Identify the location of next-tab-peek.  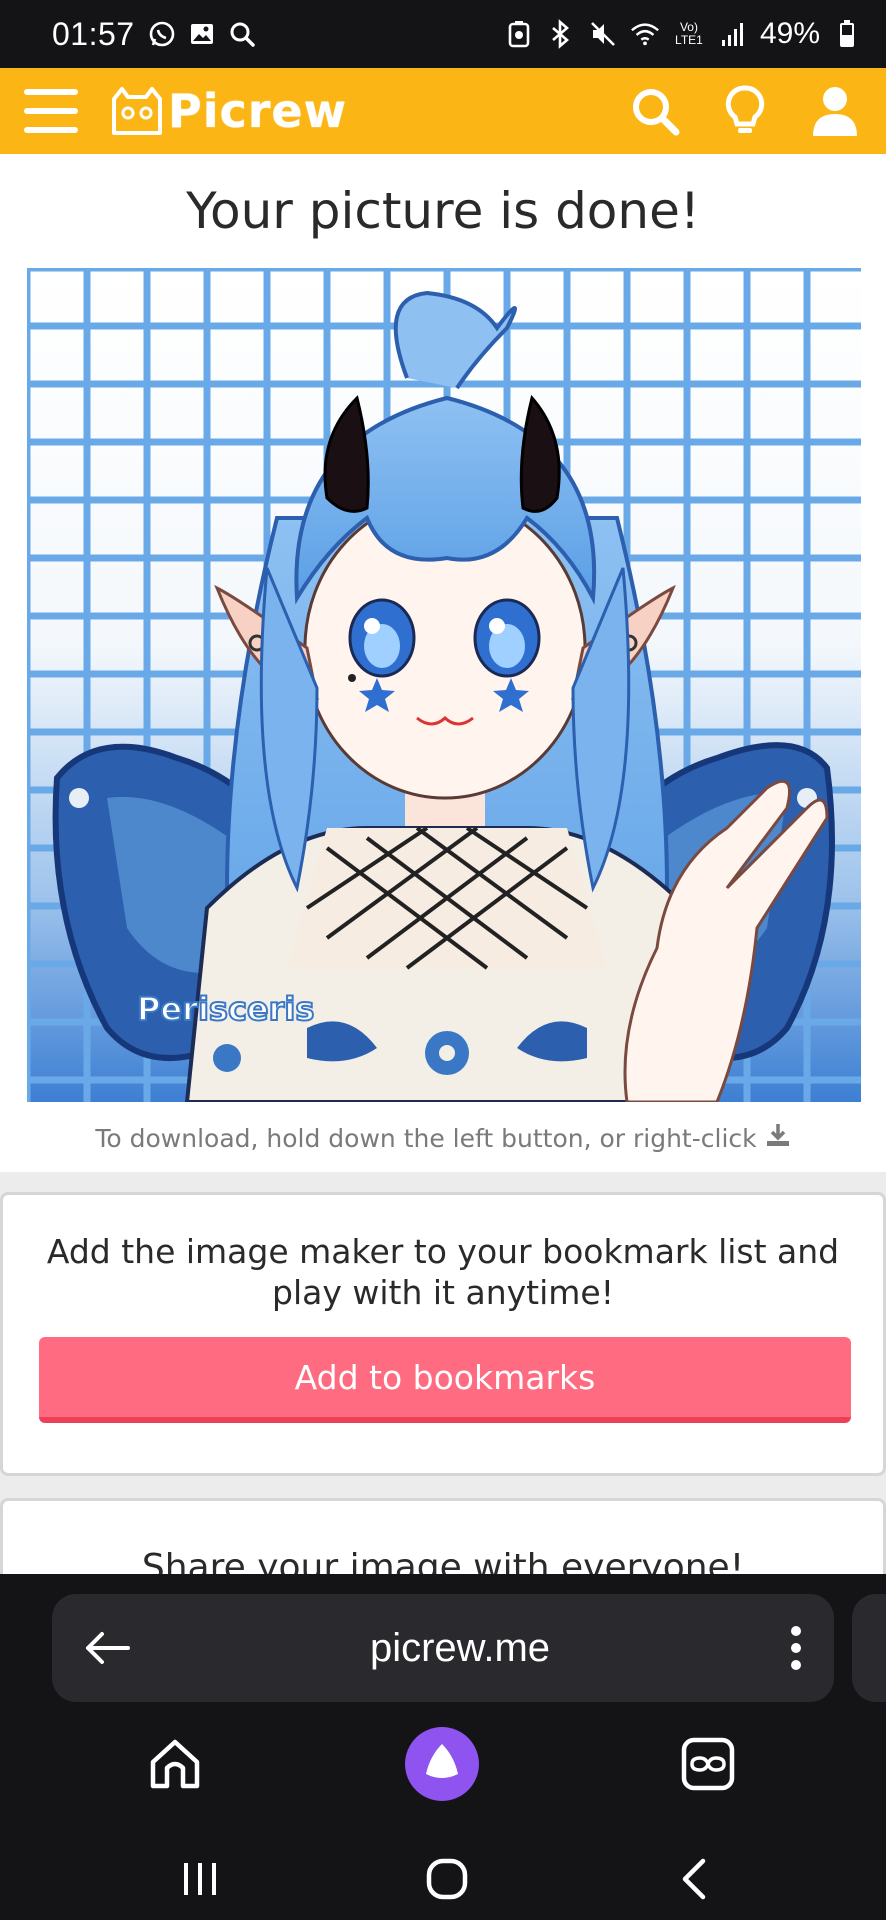
(869, 1648).